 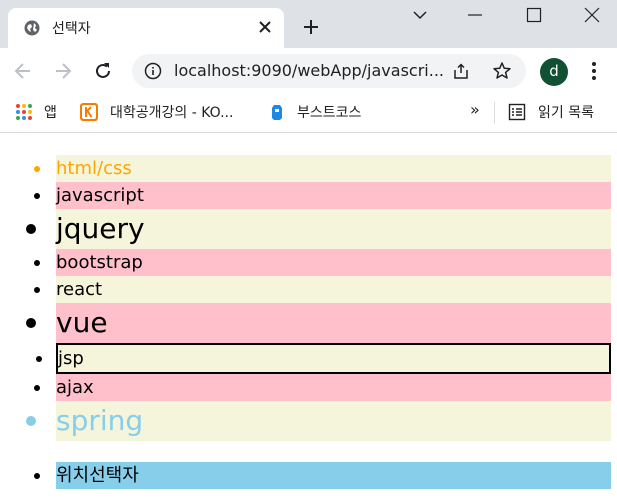 What do you see at coordinates (475, 109) in the screenshot?
I see `bookmarks-overflow-chevron: »` at bounding box center [475, 109].